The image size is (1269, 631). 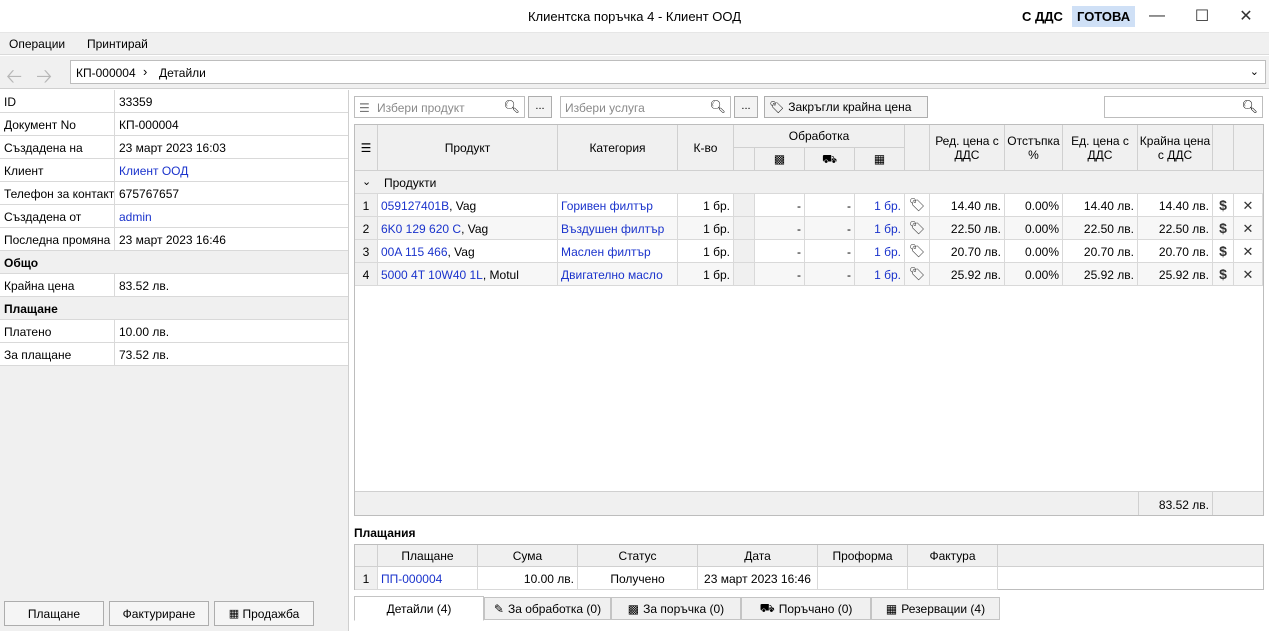 I want to click on column-chooser-icon: ☰, so click(x=366, y=148).